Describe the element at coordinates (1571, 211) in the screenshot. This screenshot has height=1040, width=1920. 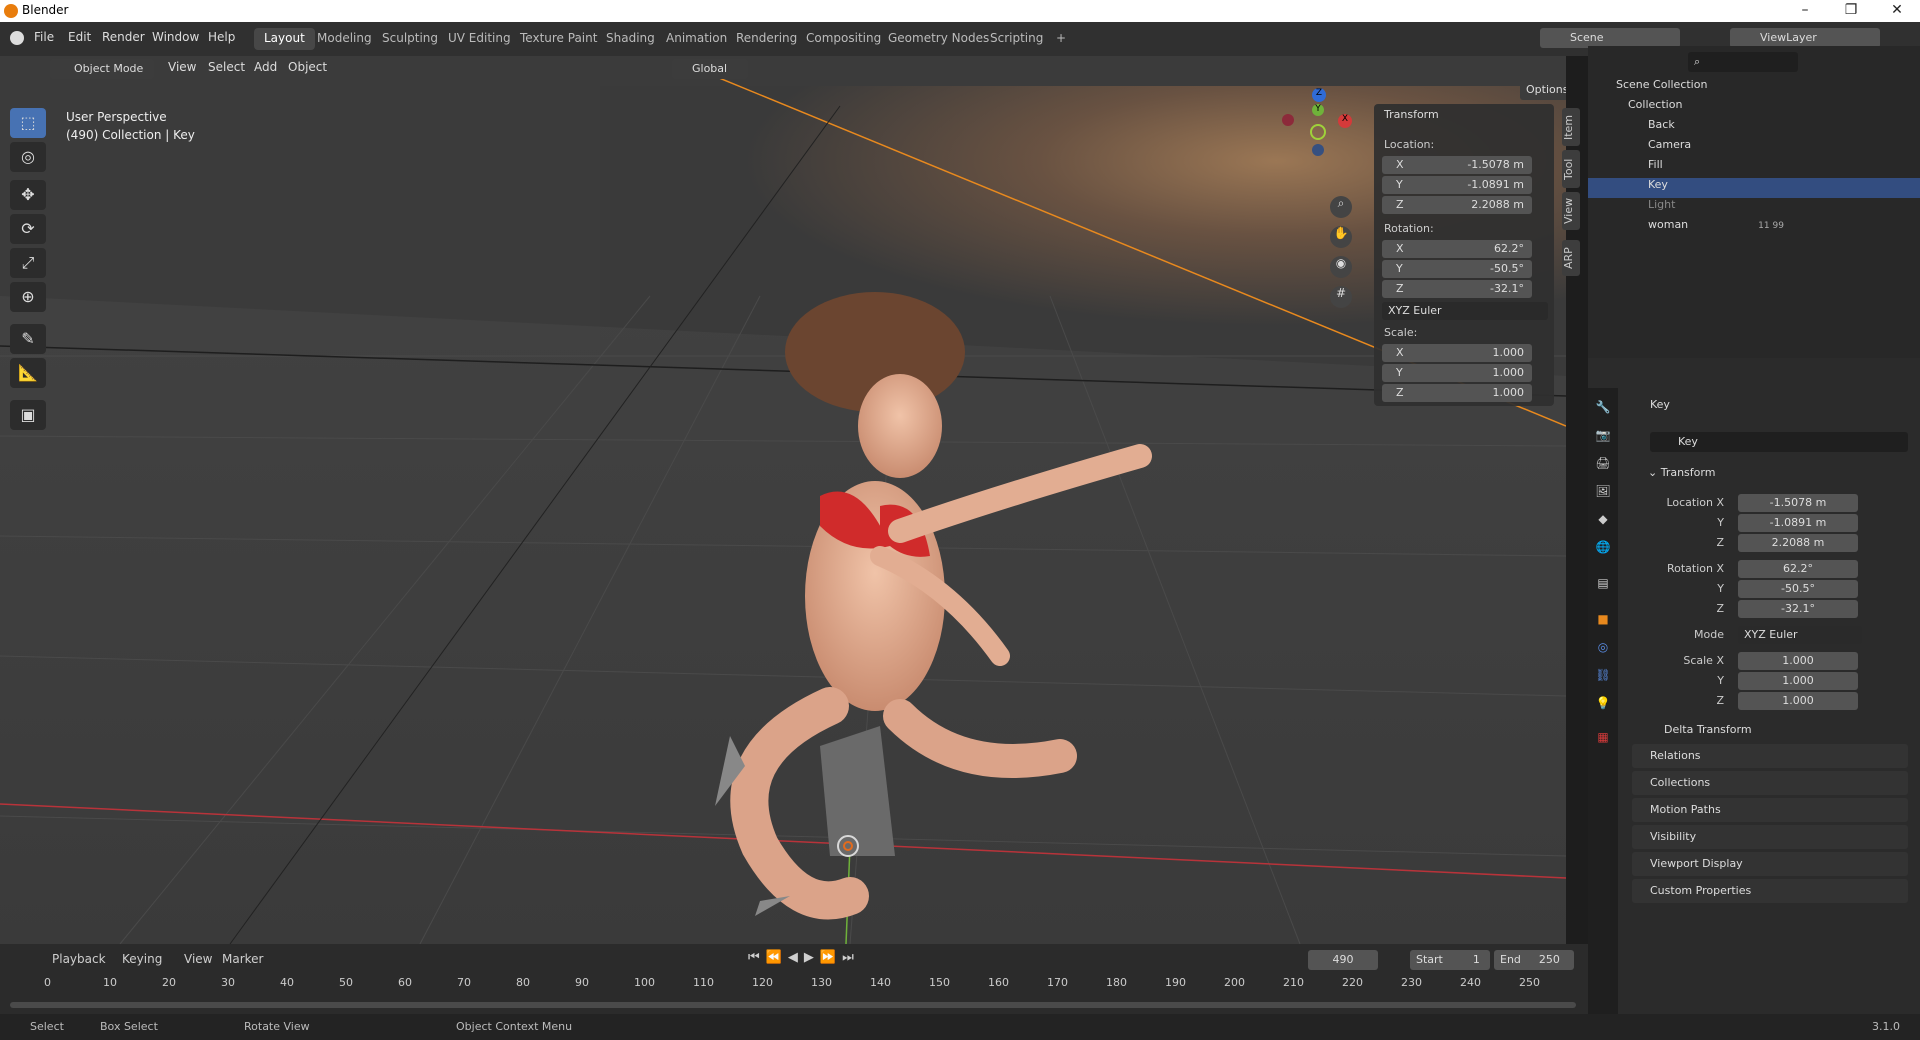
I see `tab-view: View` at that location.